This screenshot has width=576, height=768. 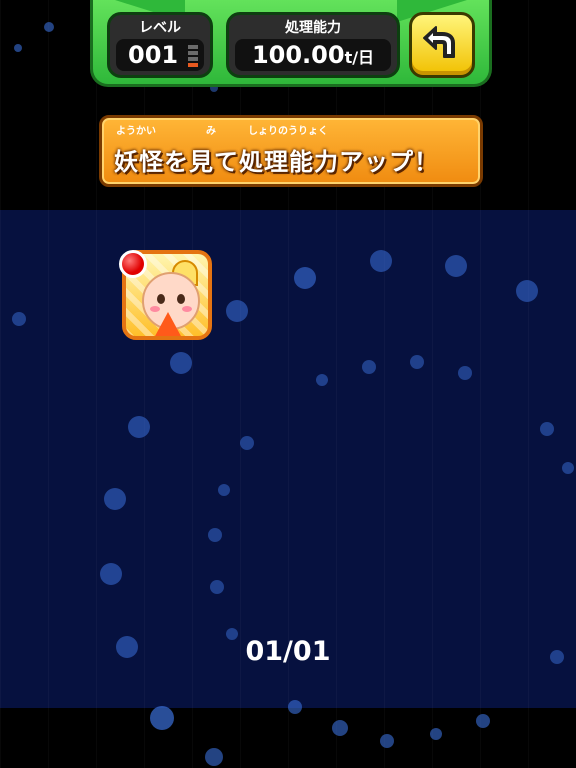 I want to click on flame-icon, so click(x=168, y=324).